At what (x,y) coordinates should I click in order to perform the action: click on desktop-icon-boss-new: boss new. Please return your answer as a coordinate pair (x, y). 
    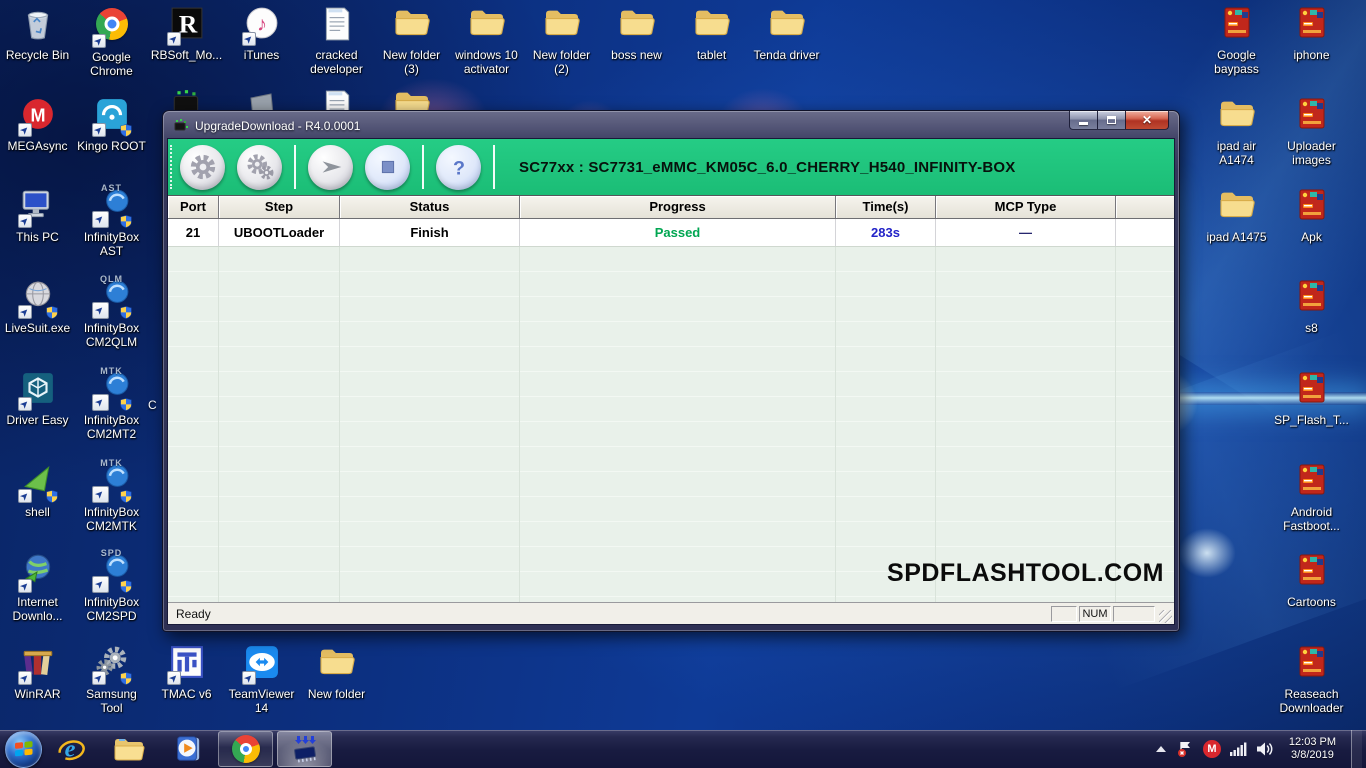
    Looking at the image, I should click on (636, 34).